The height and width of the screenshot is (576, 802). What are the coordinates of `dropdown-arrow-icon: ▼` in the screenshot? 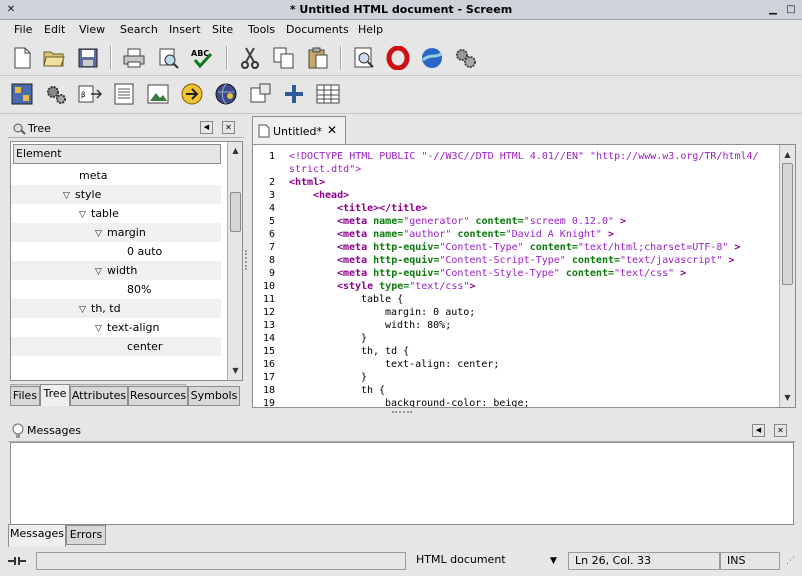 It's located at (553, 561).